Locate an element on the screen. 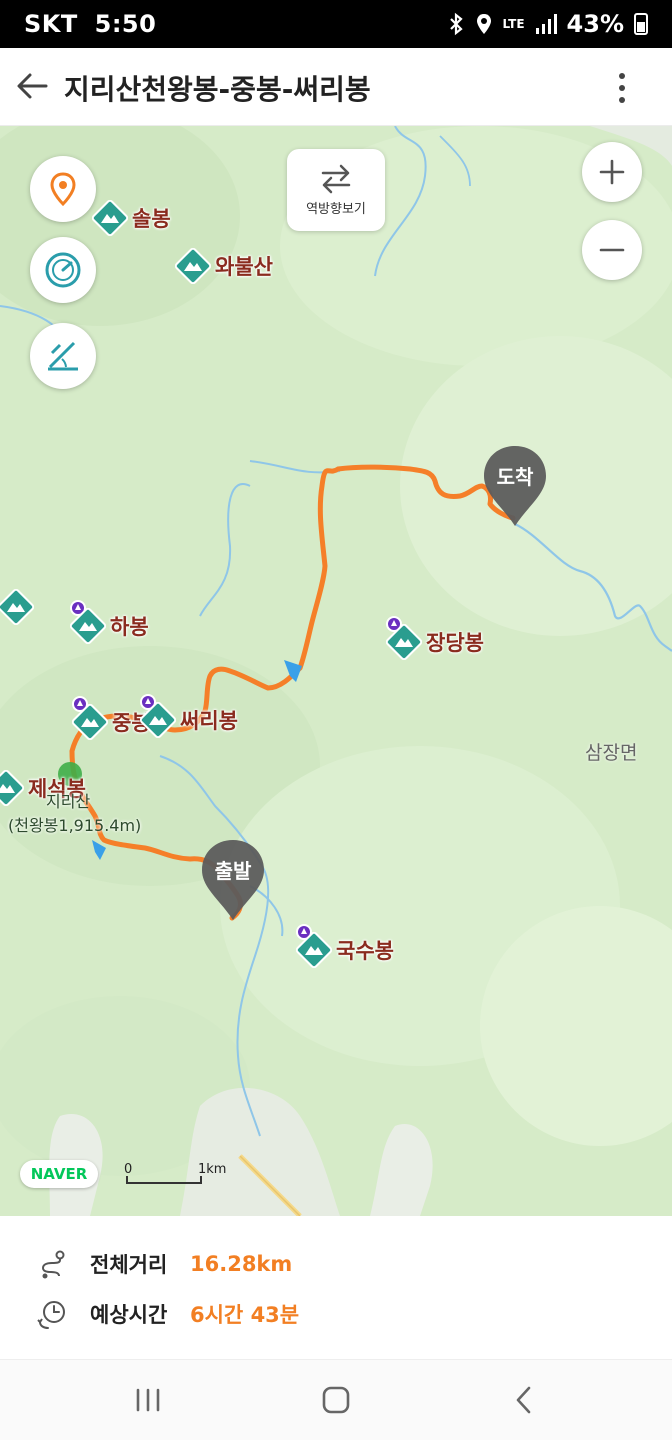 The image size is (672, 1440). back-button is located at coordinates (32, 86).